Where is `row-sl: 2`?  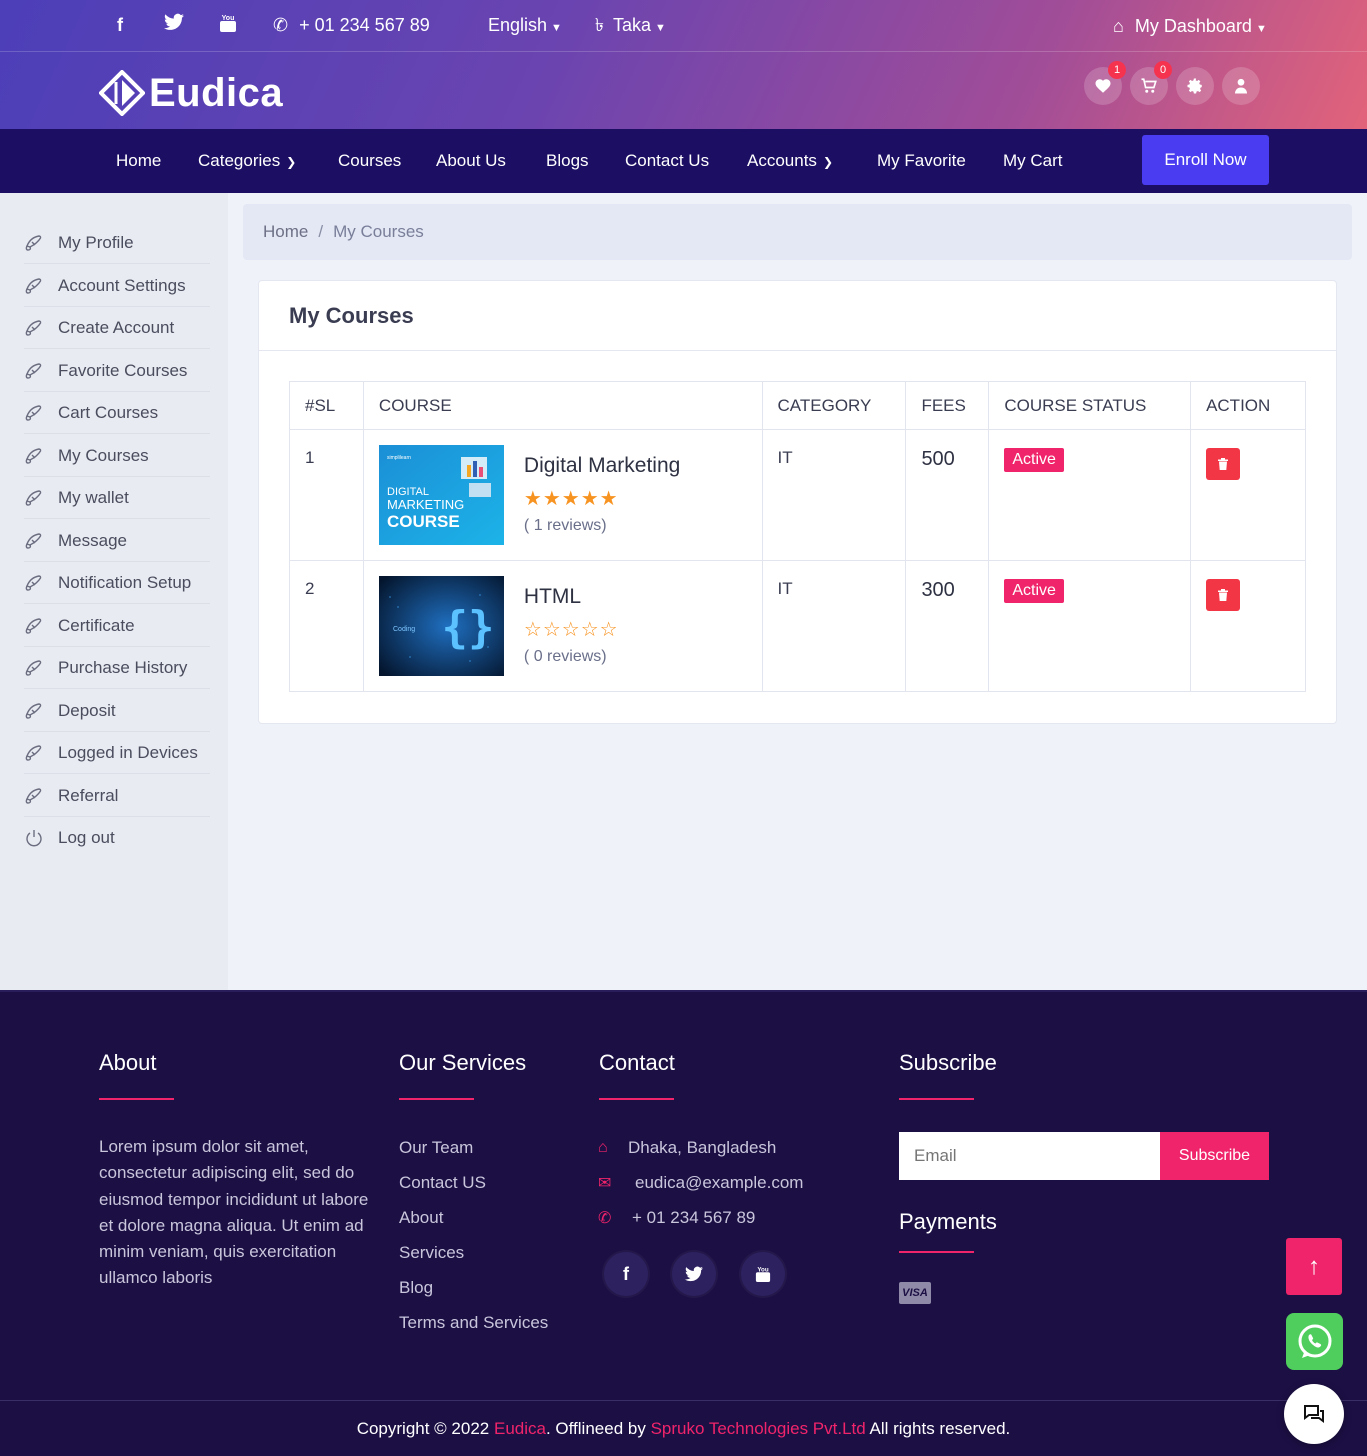 row-sl: 2 is located at coordinates (326, 626).